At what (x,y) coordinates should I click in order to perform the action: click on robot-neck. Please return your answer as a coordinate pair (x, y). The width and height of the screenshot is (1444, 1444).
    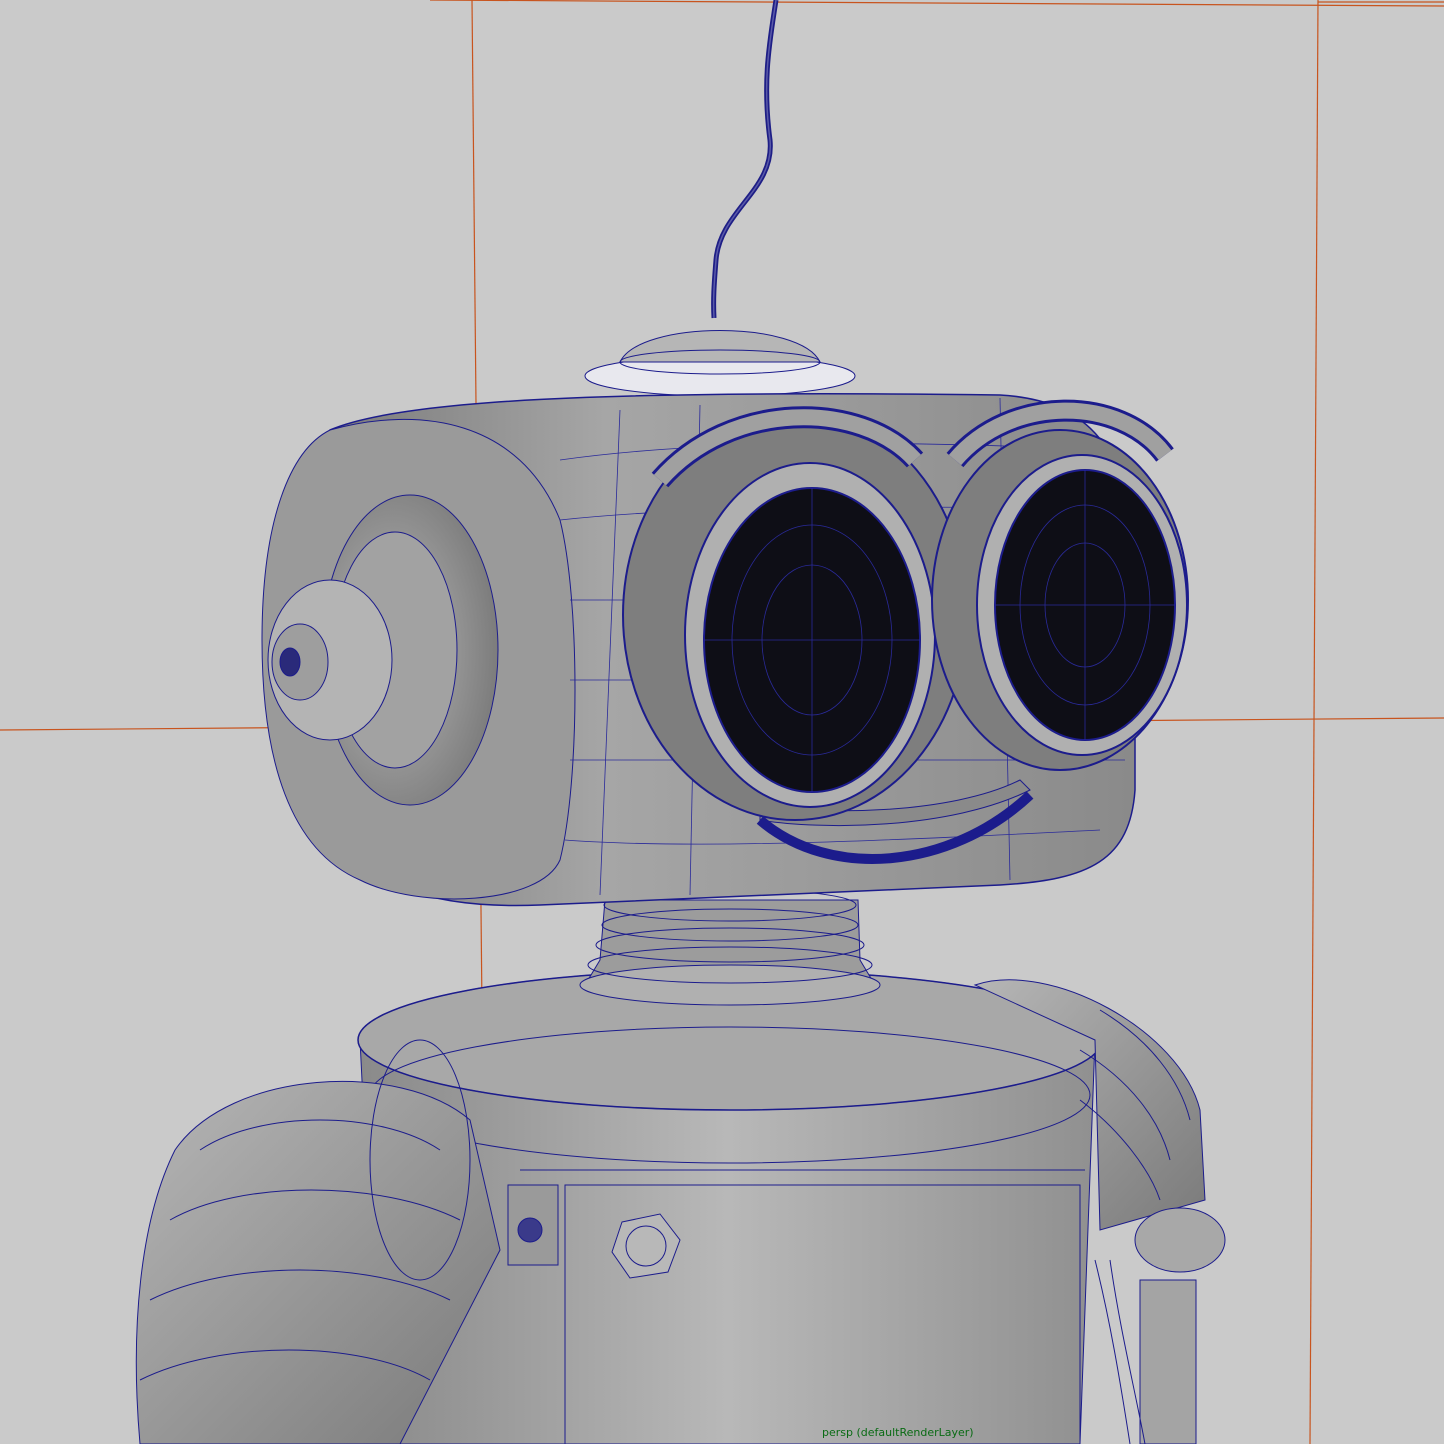
    Looking at the image, I should click on (730, 947).